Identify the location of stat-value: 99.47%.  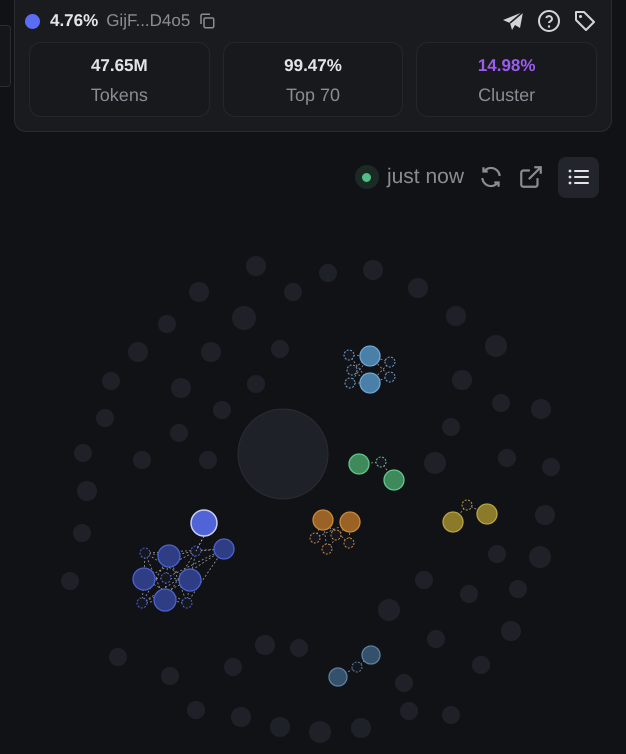
(313, 66).